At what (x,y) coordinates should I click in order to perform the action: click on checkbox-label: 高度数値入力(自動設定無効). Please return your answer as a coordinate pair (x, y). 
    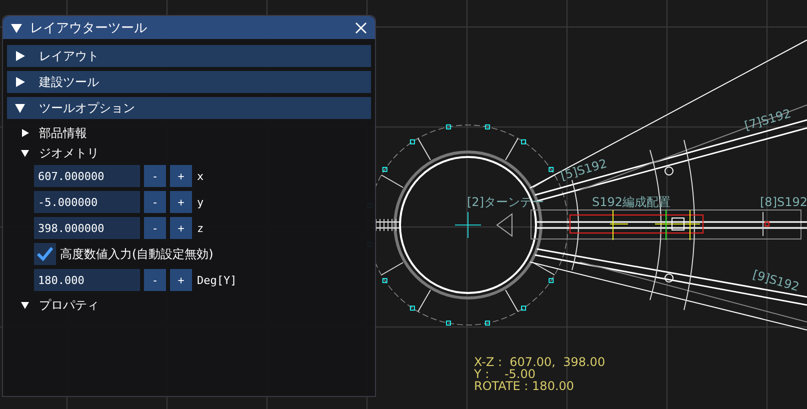
    Looking at the image, I should click on (137, 254).